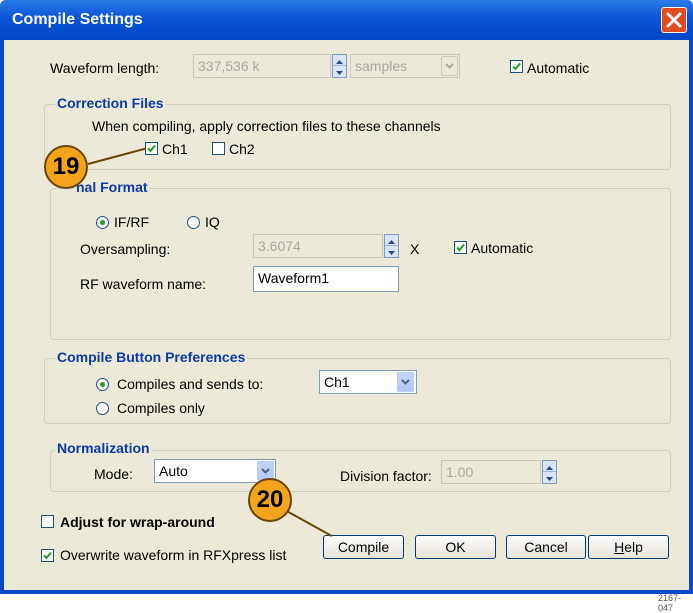  What do you see at coordinates (357, 137) in the screenshot?
I see `correction-files-group` at bounding box center [357, 137].